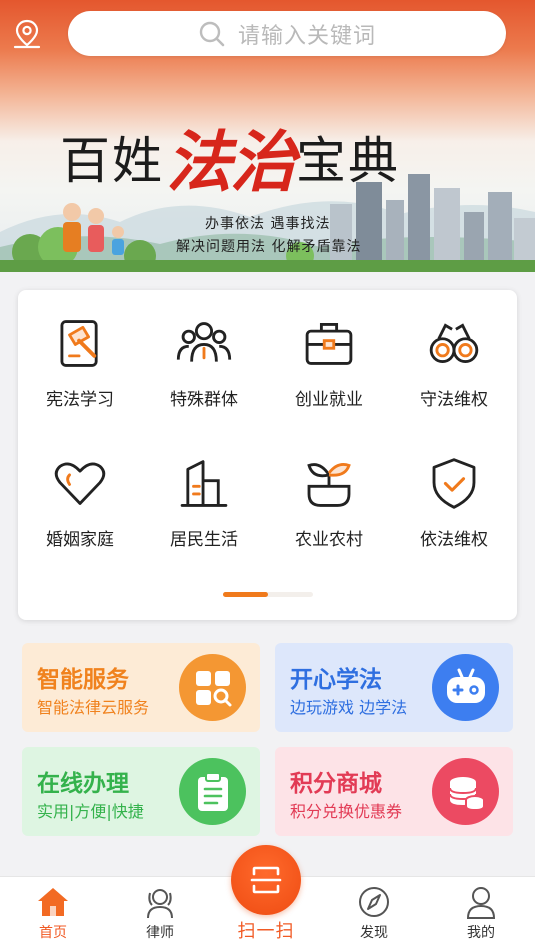 The width and height of the screenshot is (535, 951). Describe the element at coordinates (160, 933) in the screenshot. I see `tab-label: 律师` at that location.